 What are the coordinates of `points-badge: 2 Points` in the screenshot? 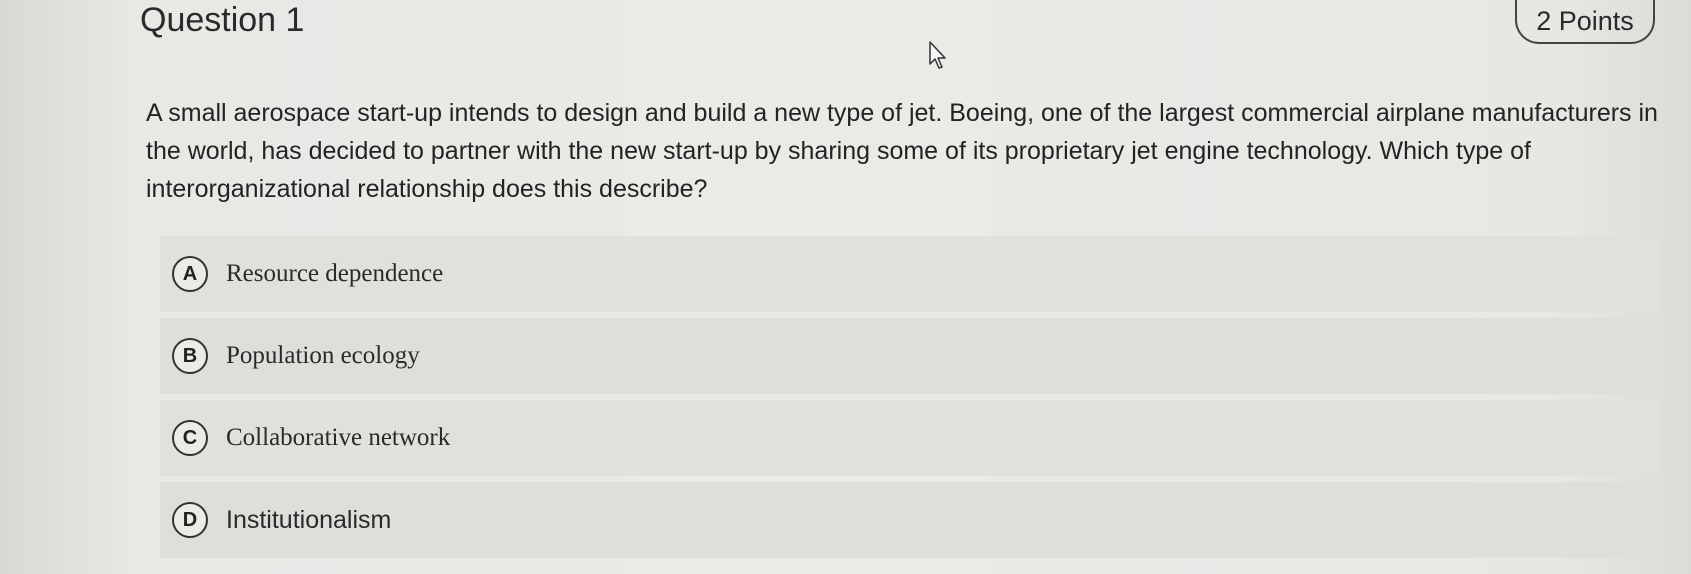 It's located at (1585, 22).